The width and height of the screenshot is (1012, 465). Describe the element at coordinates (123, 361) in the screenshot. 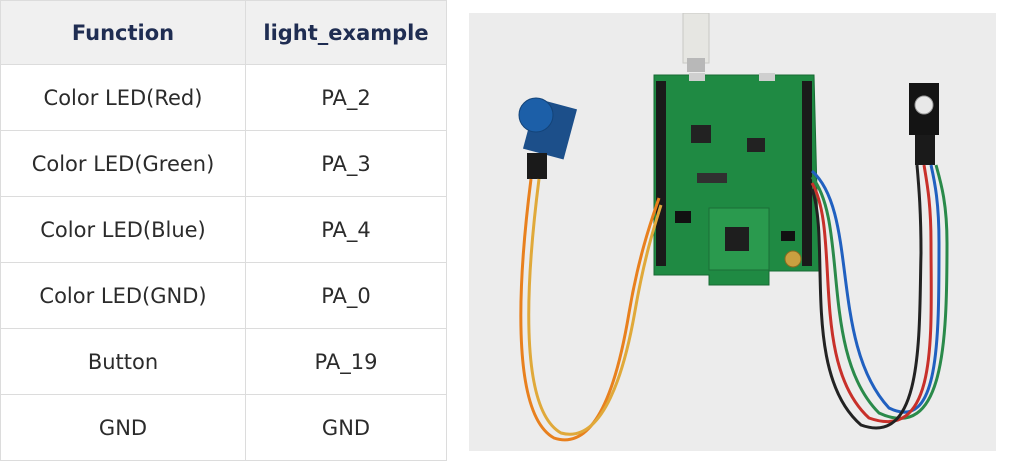

I see `function-cell: Button` at that location.